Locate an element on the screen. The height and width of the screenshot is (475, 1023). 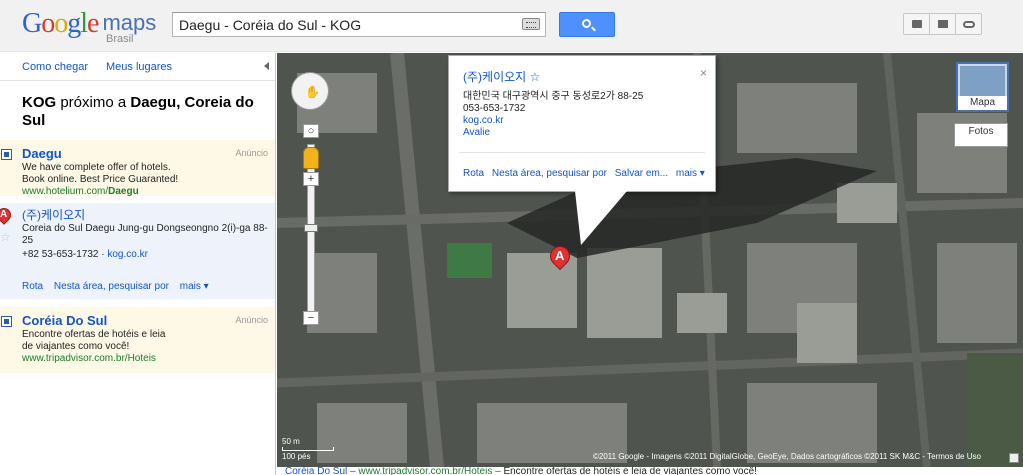
close-icon: × is located at coordinates (703, 73).